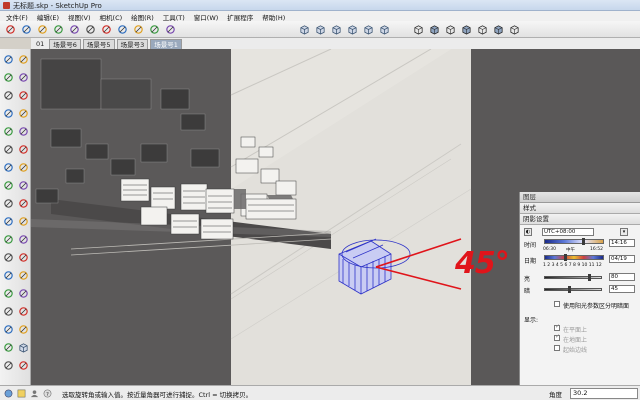  I want to click on dark-slider-thumb, so click(569, 289).